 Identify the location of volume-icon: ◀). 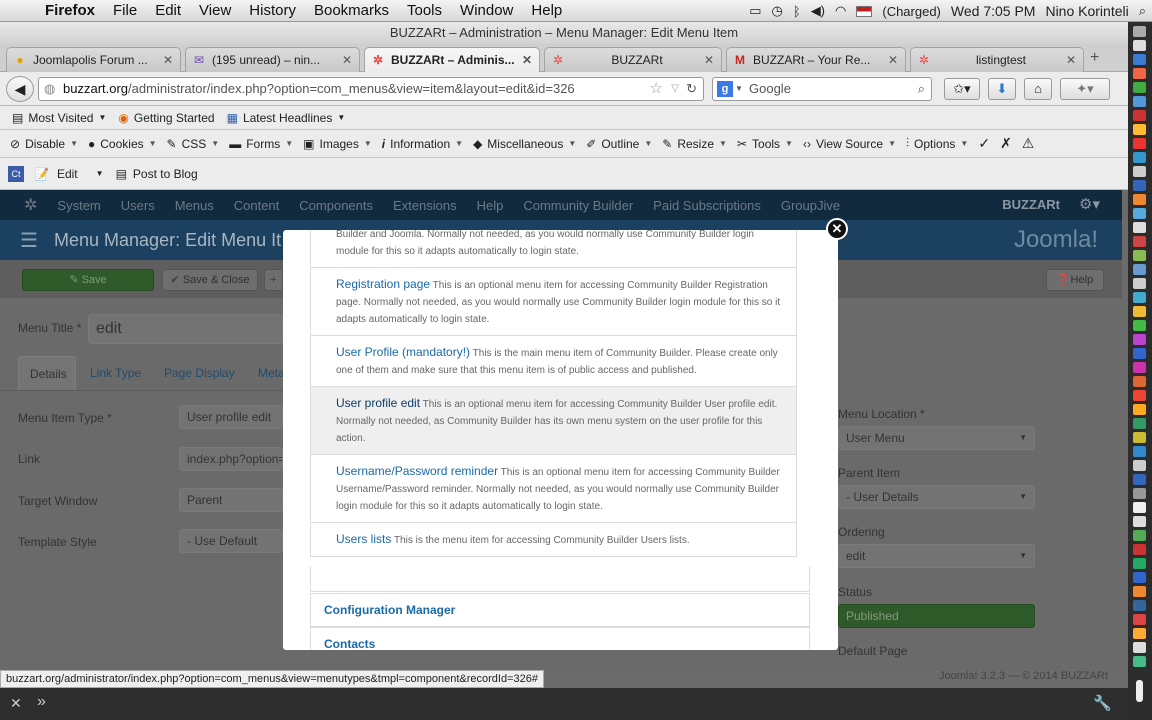
(818, 11).